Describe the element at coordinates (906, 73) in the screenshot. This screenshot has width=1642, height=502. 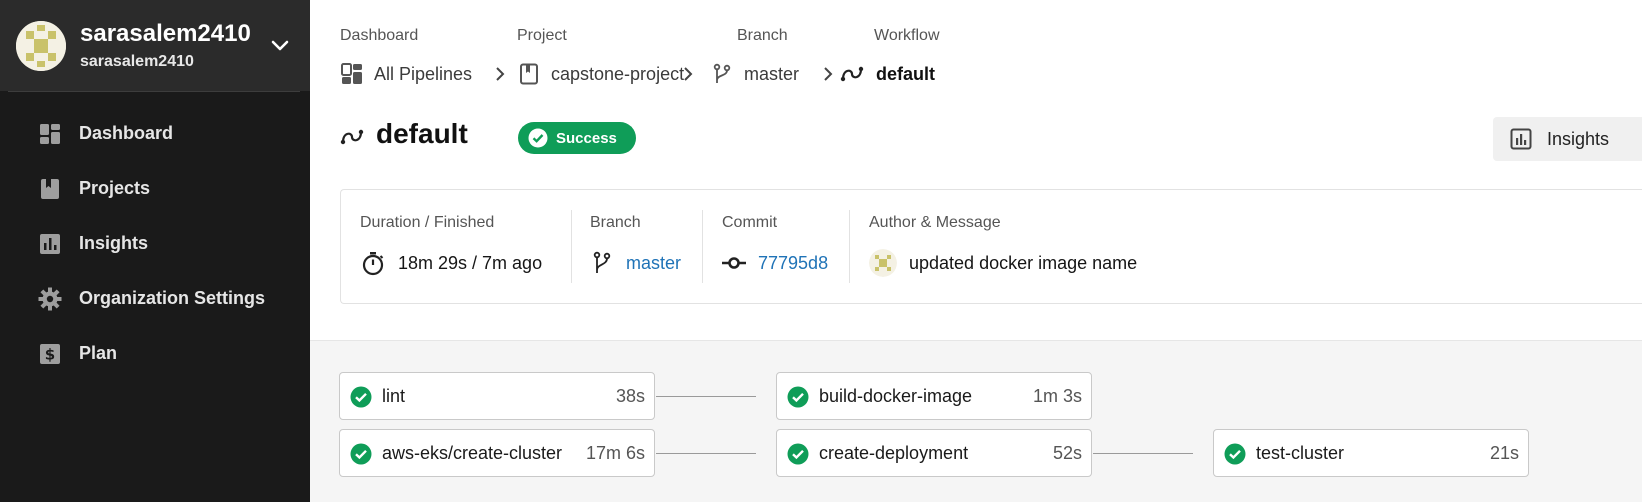
I see `breadcrumb-value: default` at that location.